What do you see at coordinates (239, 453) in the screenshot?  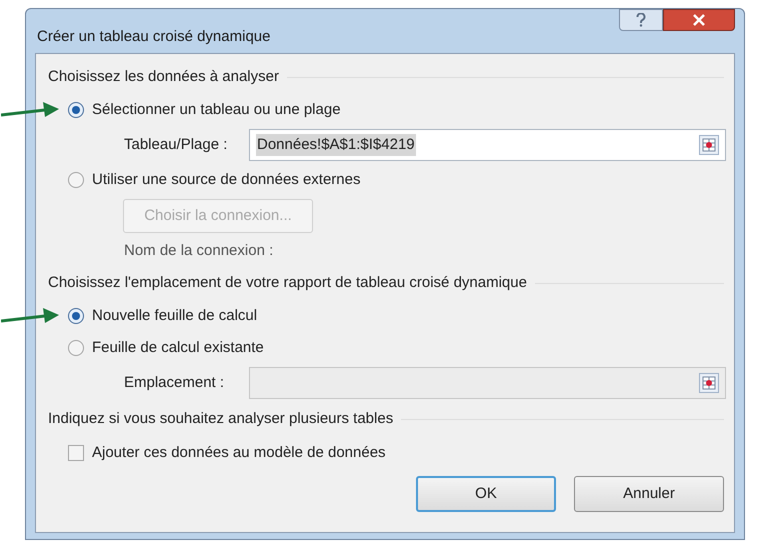 I see `checkbox-label: Ajouter ces données au modèle de données` at bounding box center [239, 453].